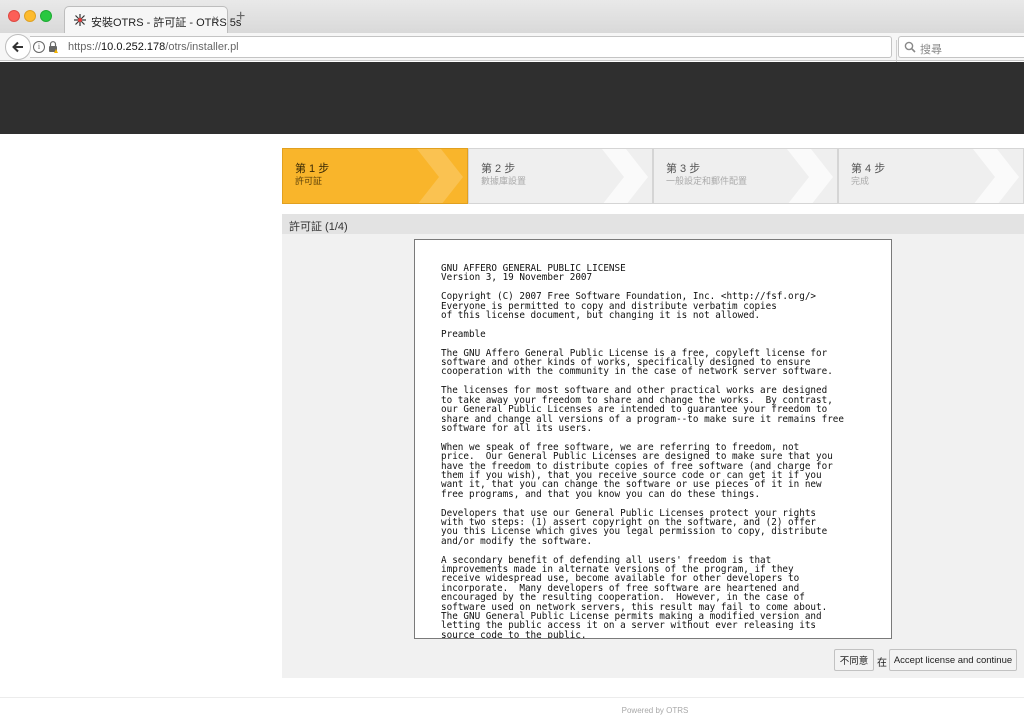 This screenshot has width=1024, height=719. What do you see at coordinates (504, 181) in the screenshot?
I see `step-sub: 數據庫設置` at bounding box center [504, 181].